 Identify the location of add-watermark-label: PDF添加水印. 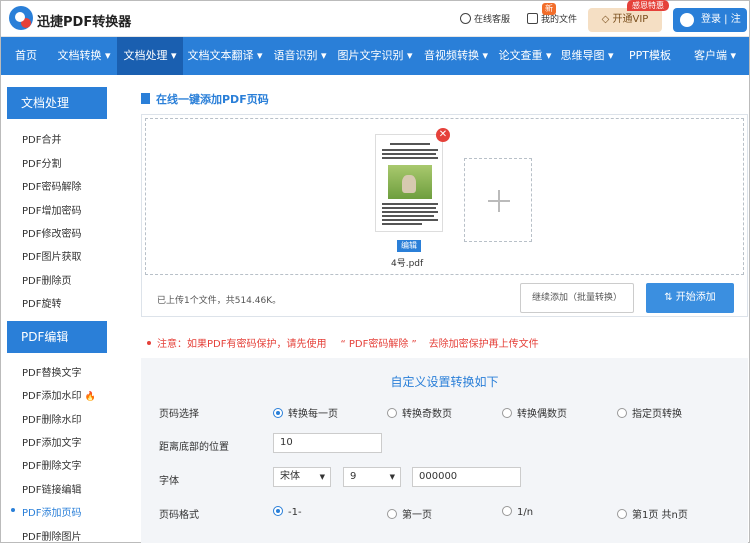
(52, 396).